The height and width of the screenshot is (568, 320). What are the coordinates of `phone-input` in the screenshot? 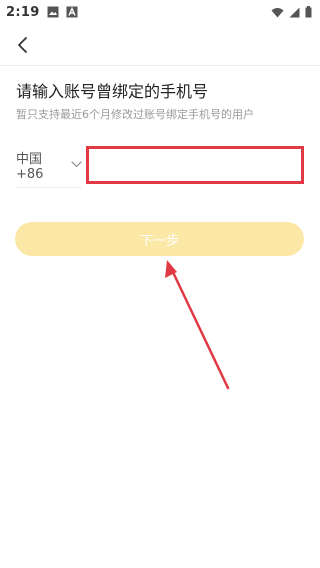 It's located at (195, 165).